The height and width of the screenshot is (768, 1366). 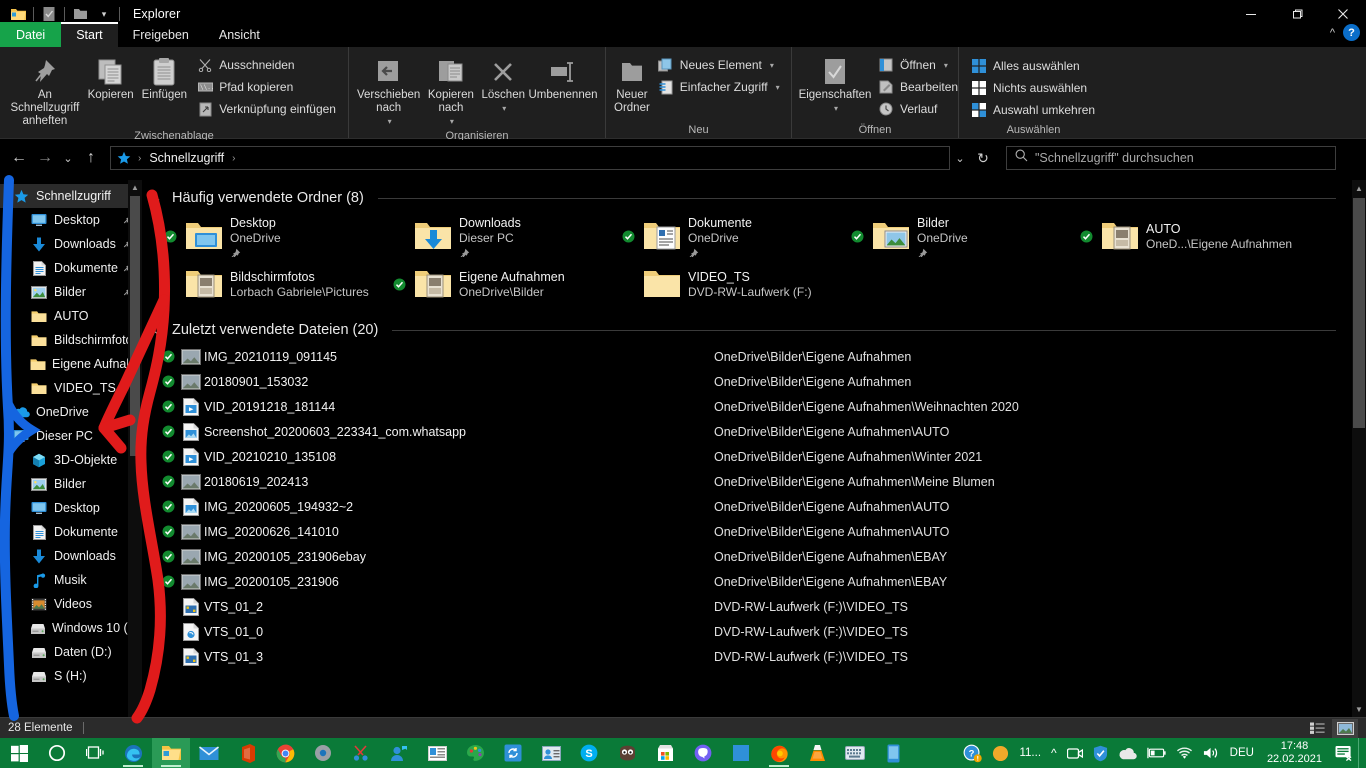 What do you see at coordinates (918, 109) in the screenshot?
I see `history-button: Verlauf` at bounding box center [918, 109].